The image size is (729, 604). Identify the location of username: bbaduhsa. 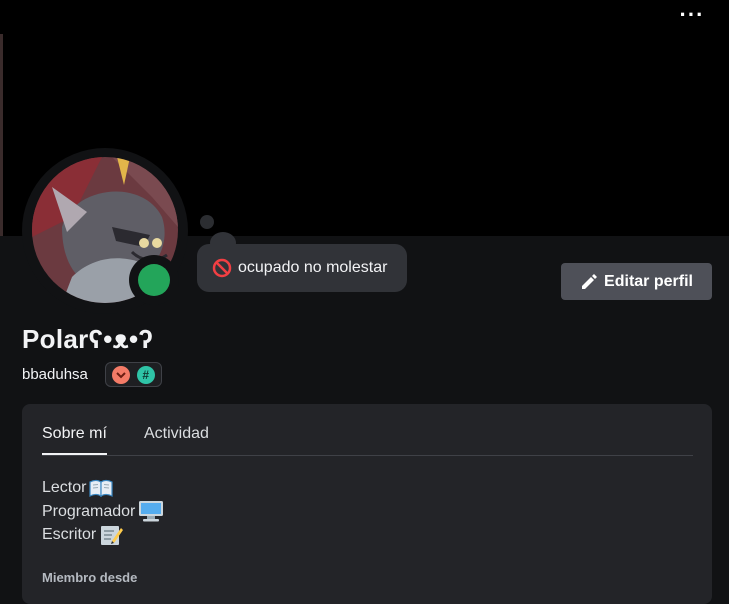
(55, 374).